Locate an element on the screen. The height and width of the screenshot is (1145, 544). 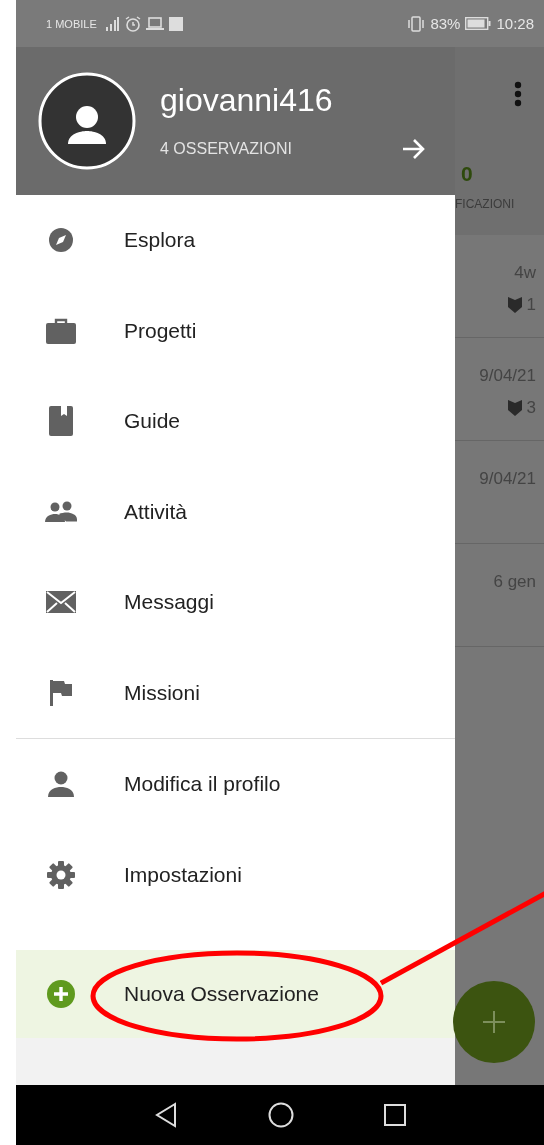
book-icon is located at coordinates (61, 421).